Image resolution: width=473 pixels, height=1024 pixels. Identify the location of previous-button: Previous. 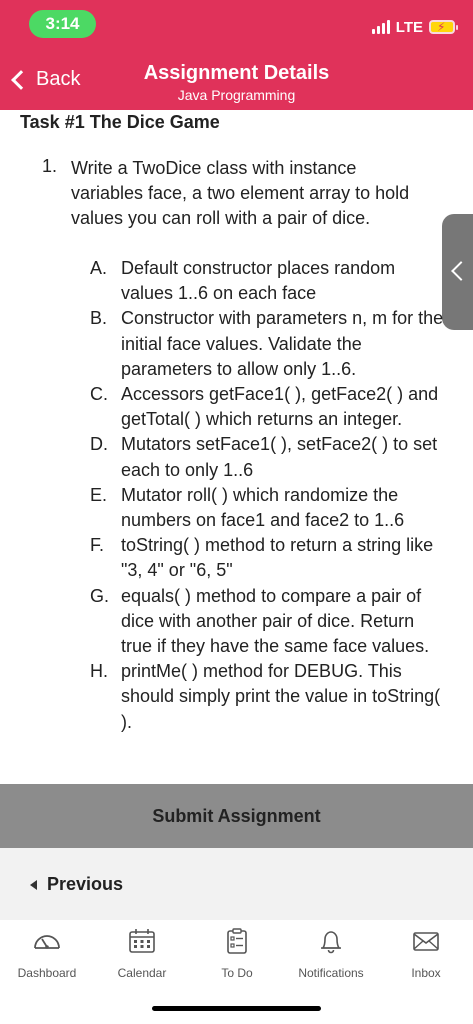
(76, 884).